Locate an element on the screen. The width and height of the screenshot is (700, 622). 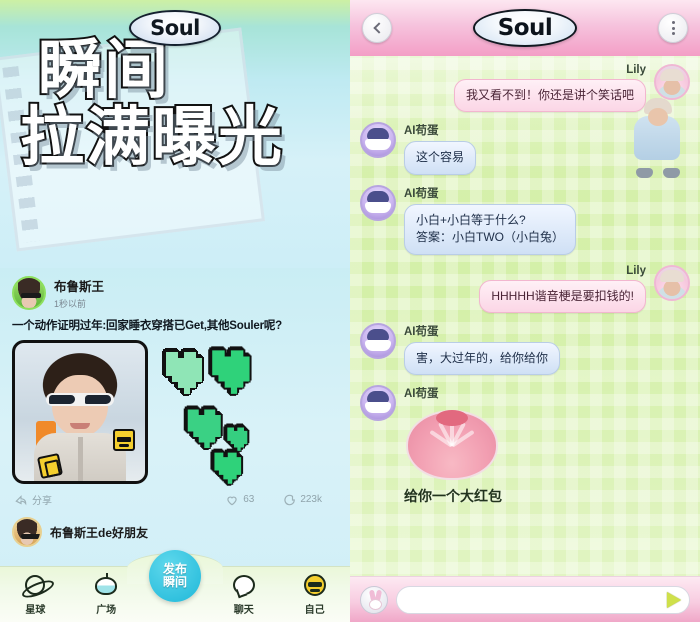
message-content: AI苟蛋 害，大过年的，给你给你 is located at coordinates (482, 349).